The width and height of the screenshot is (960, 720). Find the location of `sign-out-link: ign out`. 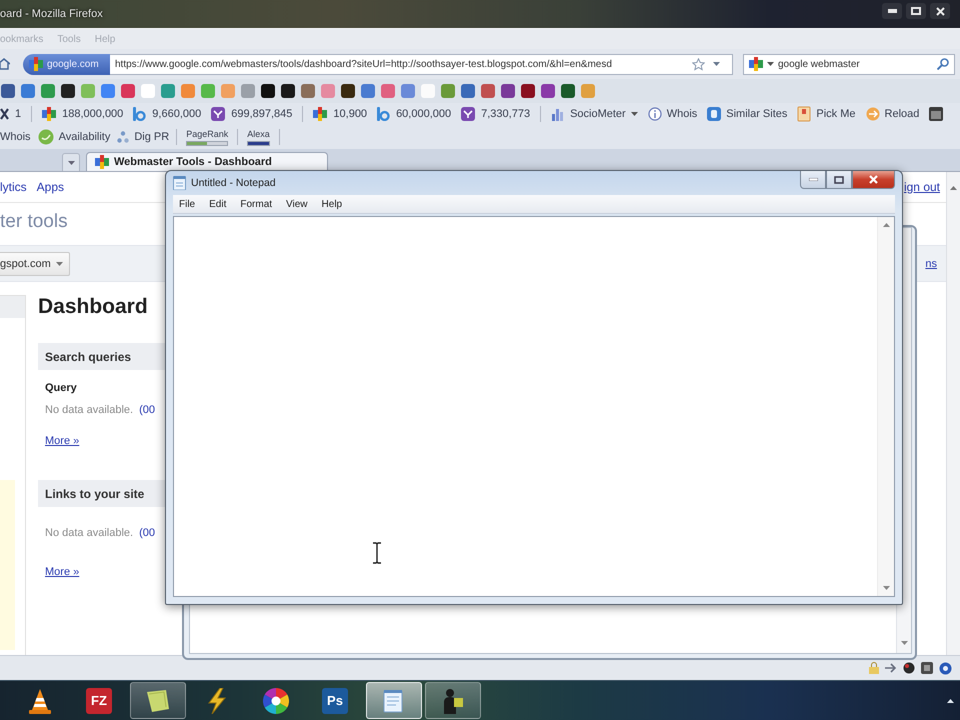

sign-out-link: ign out is located at coordinates (922, 187).